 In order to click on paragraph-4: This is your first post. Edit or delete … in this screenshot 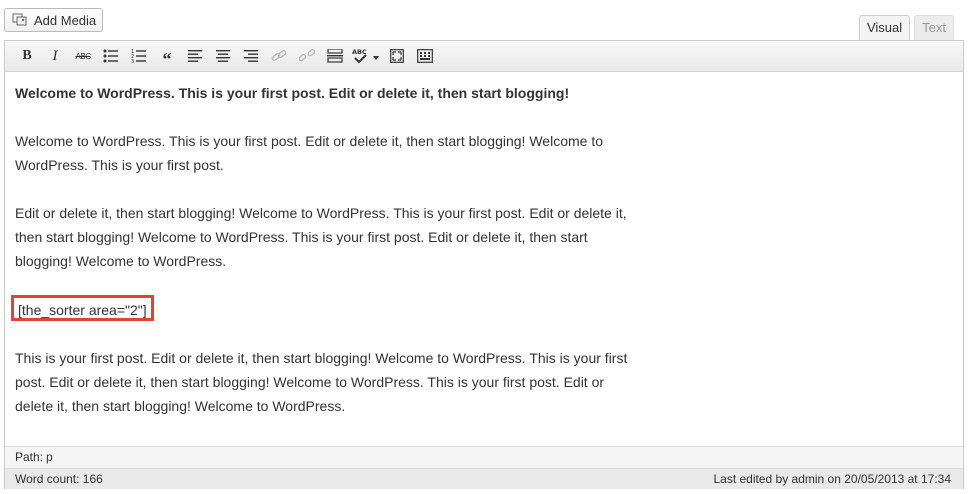, I will do `click(340, 382)`.